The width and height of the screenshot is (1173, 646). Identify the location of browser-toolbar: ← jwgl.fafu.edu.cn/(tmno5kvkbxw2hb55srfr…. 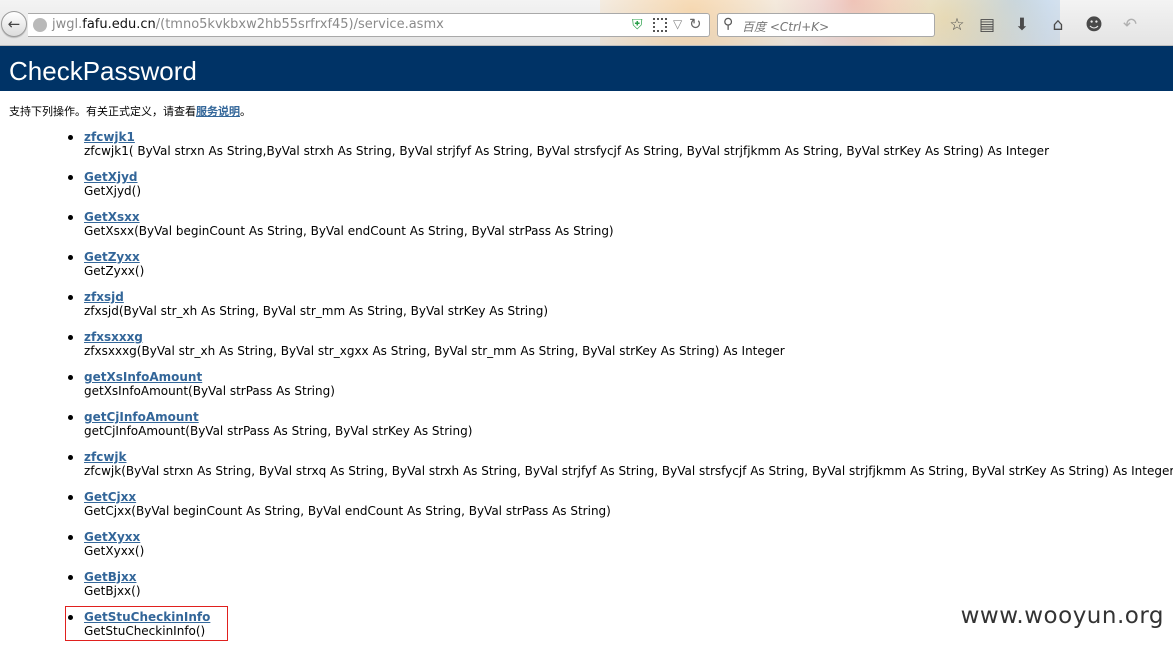
(586, 23).